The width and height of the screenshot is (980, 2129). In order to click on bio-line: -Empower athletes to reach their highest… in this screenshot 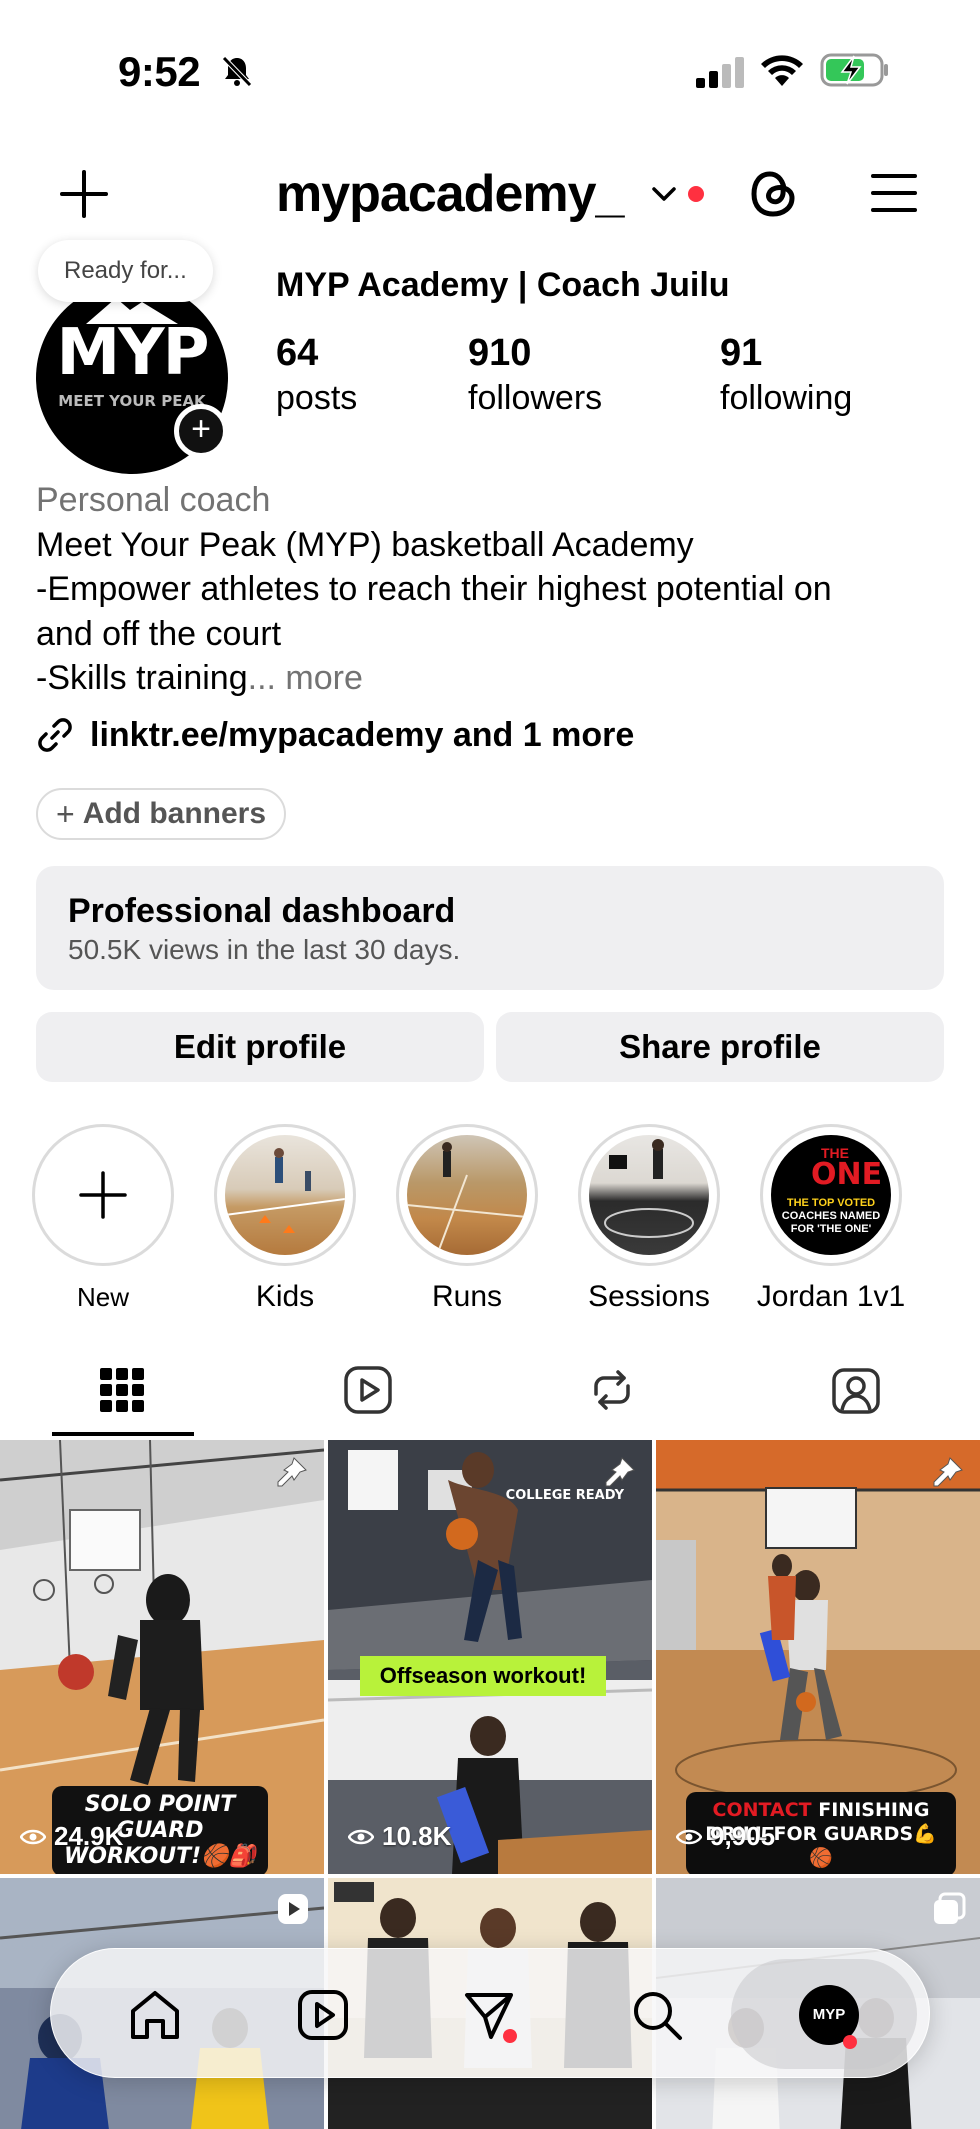, I will do `click(434, 589)`.